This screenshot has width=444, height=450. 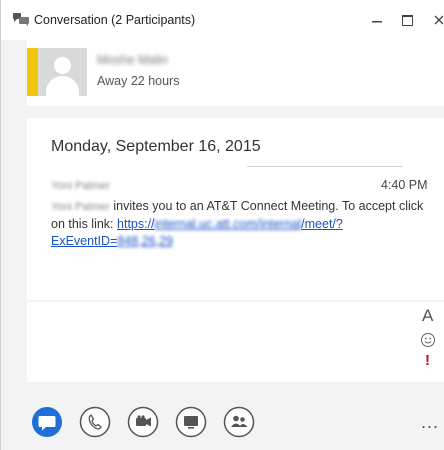 I want to click on link-path: /meet/?, so click(x=322, y=224).